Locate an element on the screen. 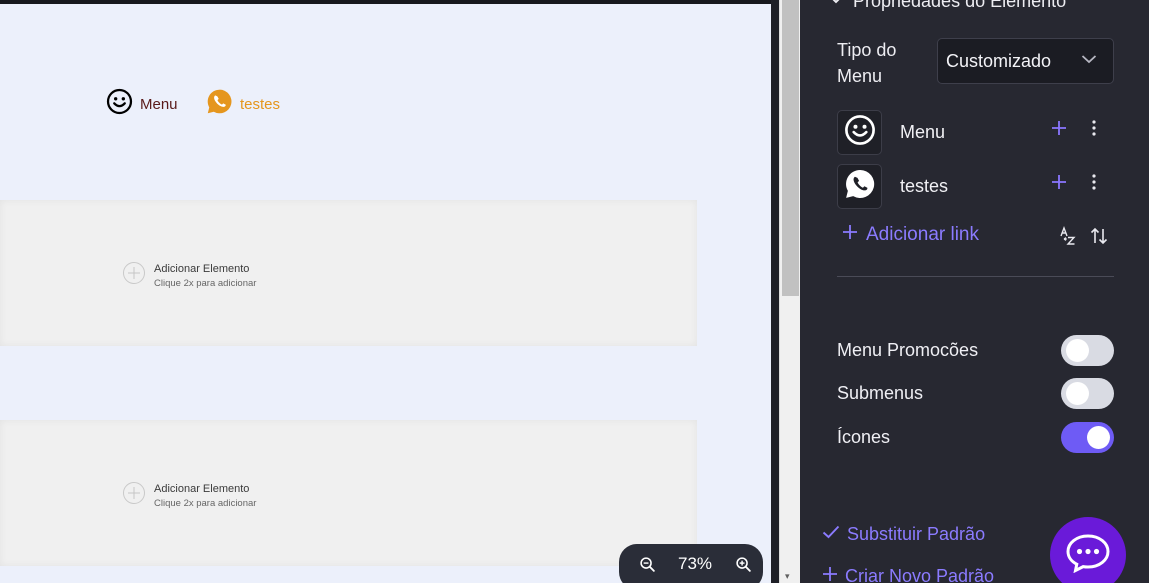  criar-novo-padrao-button: Criar Novo Padrão is located at coordinates (908, 574).